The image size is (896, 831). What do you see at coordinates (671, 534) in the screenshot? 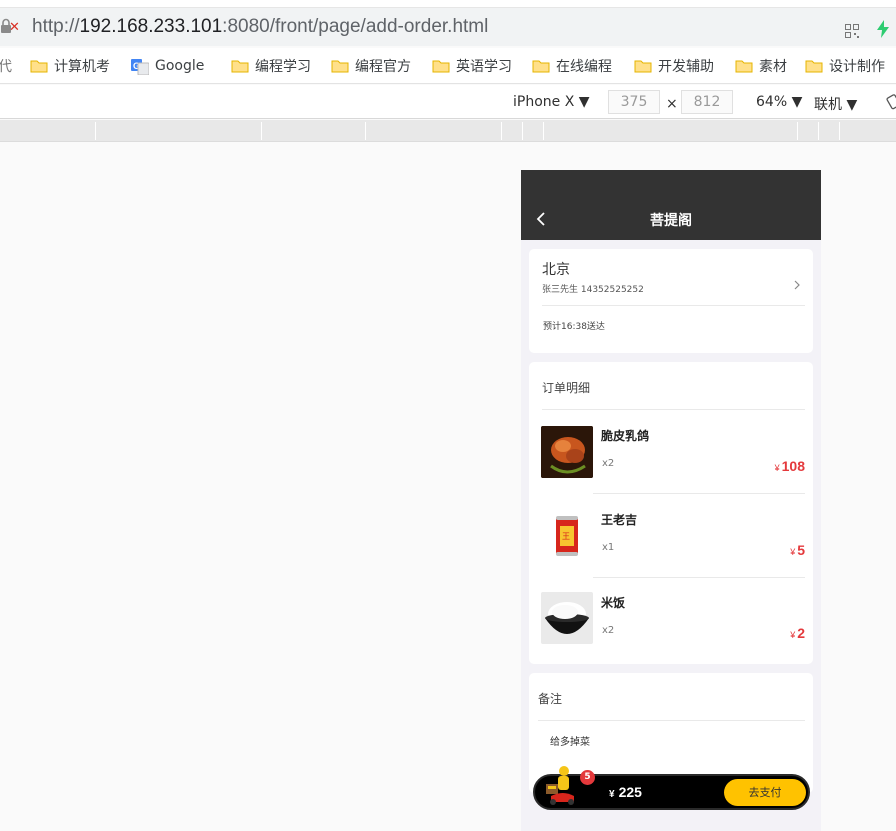
I see `order-item: 王 王老吉 x1 ¥5` at bounding box center [671, 534].